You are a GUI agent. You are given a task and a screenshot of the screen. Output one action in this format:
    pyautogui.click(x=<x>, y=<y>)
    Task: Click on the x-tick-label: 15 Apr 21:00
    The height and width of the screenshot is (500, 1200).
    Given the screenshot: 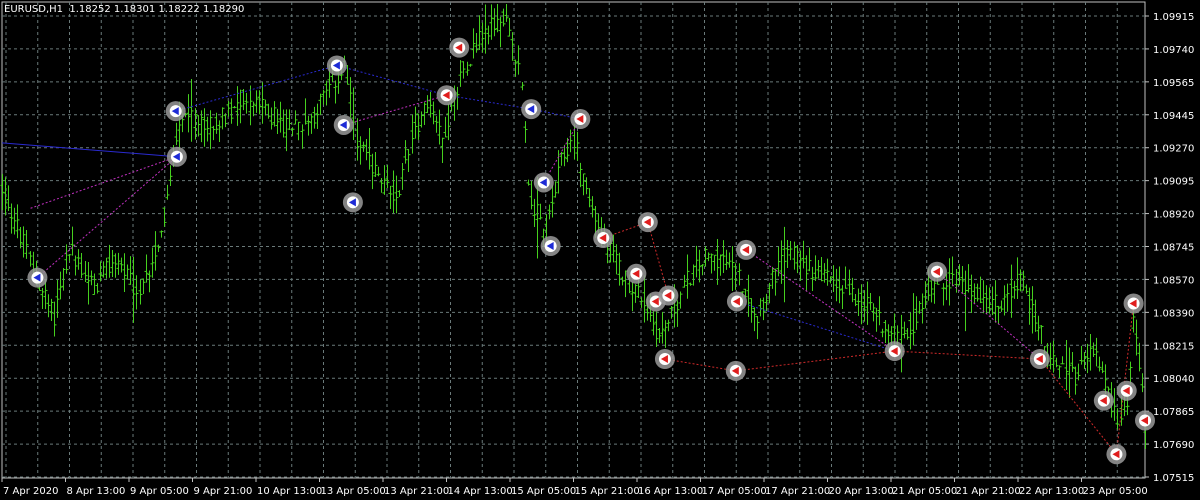 What is the action you would take?
    pyautogui.click(x=607, y=491)
    